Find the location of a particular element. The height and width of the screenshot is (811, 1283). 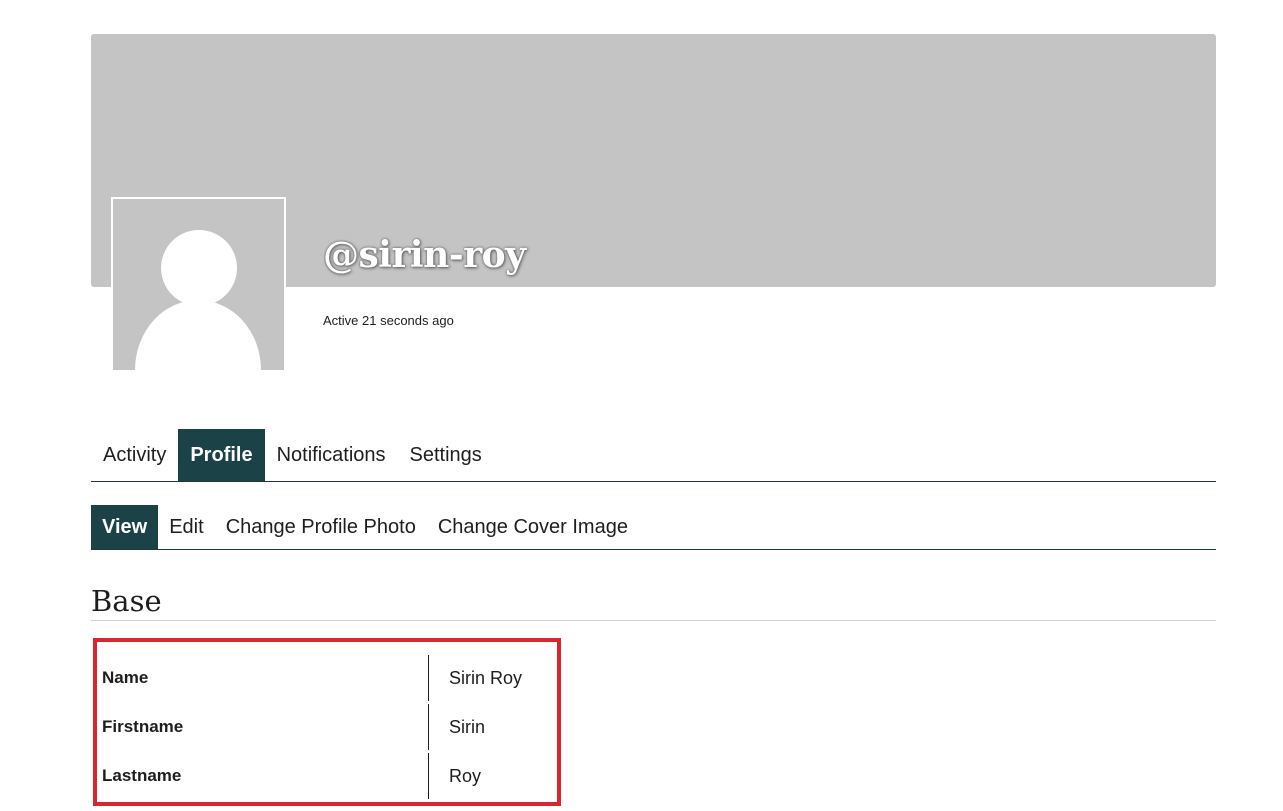

primary-nav: Activity Profile Notifications Settings is located at coordinates (653, 455).